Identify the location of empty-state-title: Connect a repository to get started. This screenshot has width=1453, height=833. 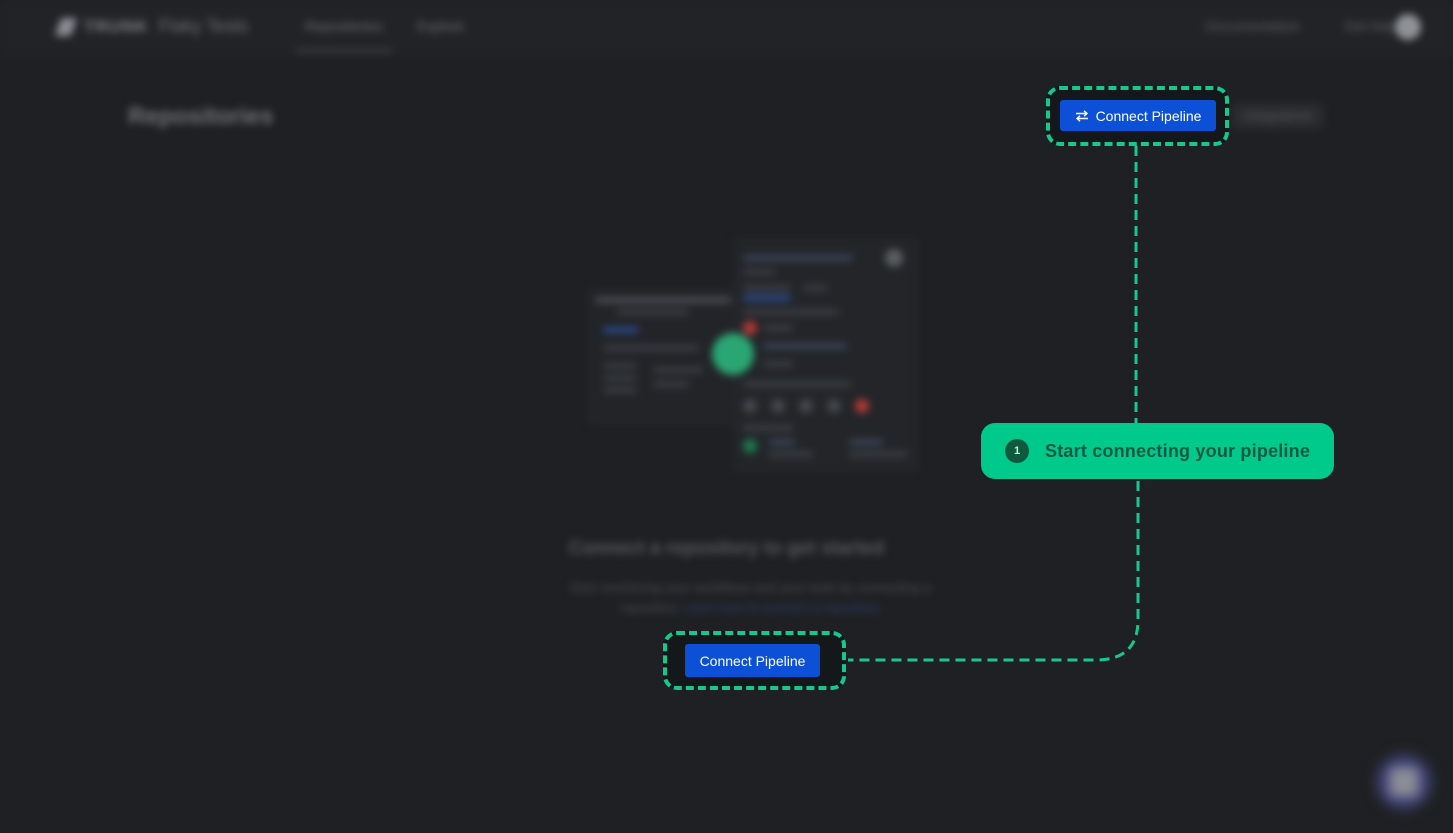
(726, 548).